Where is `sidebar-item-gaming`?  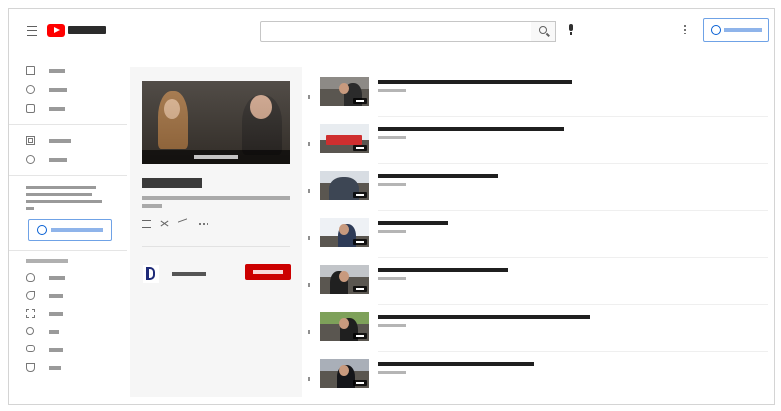 sidebar-item-gaming is located at coordinates (68, 350).